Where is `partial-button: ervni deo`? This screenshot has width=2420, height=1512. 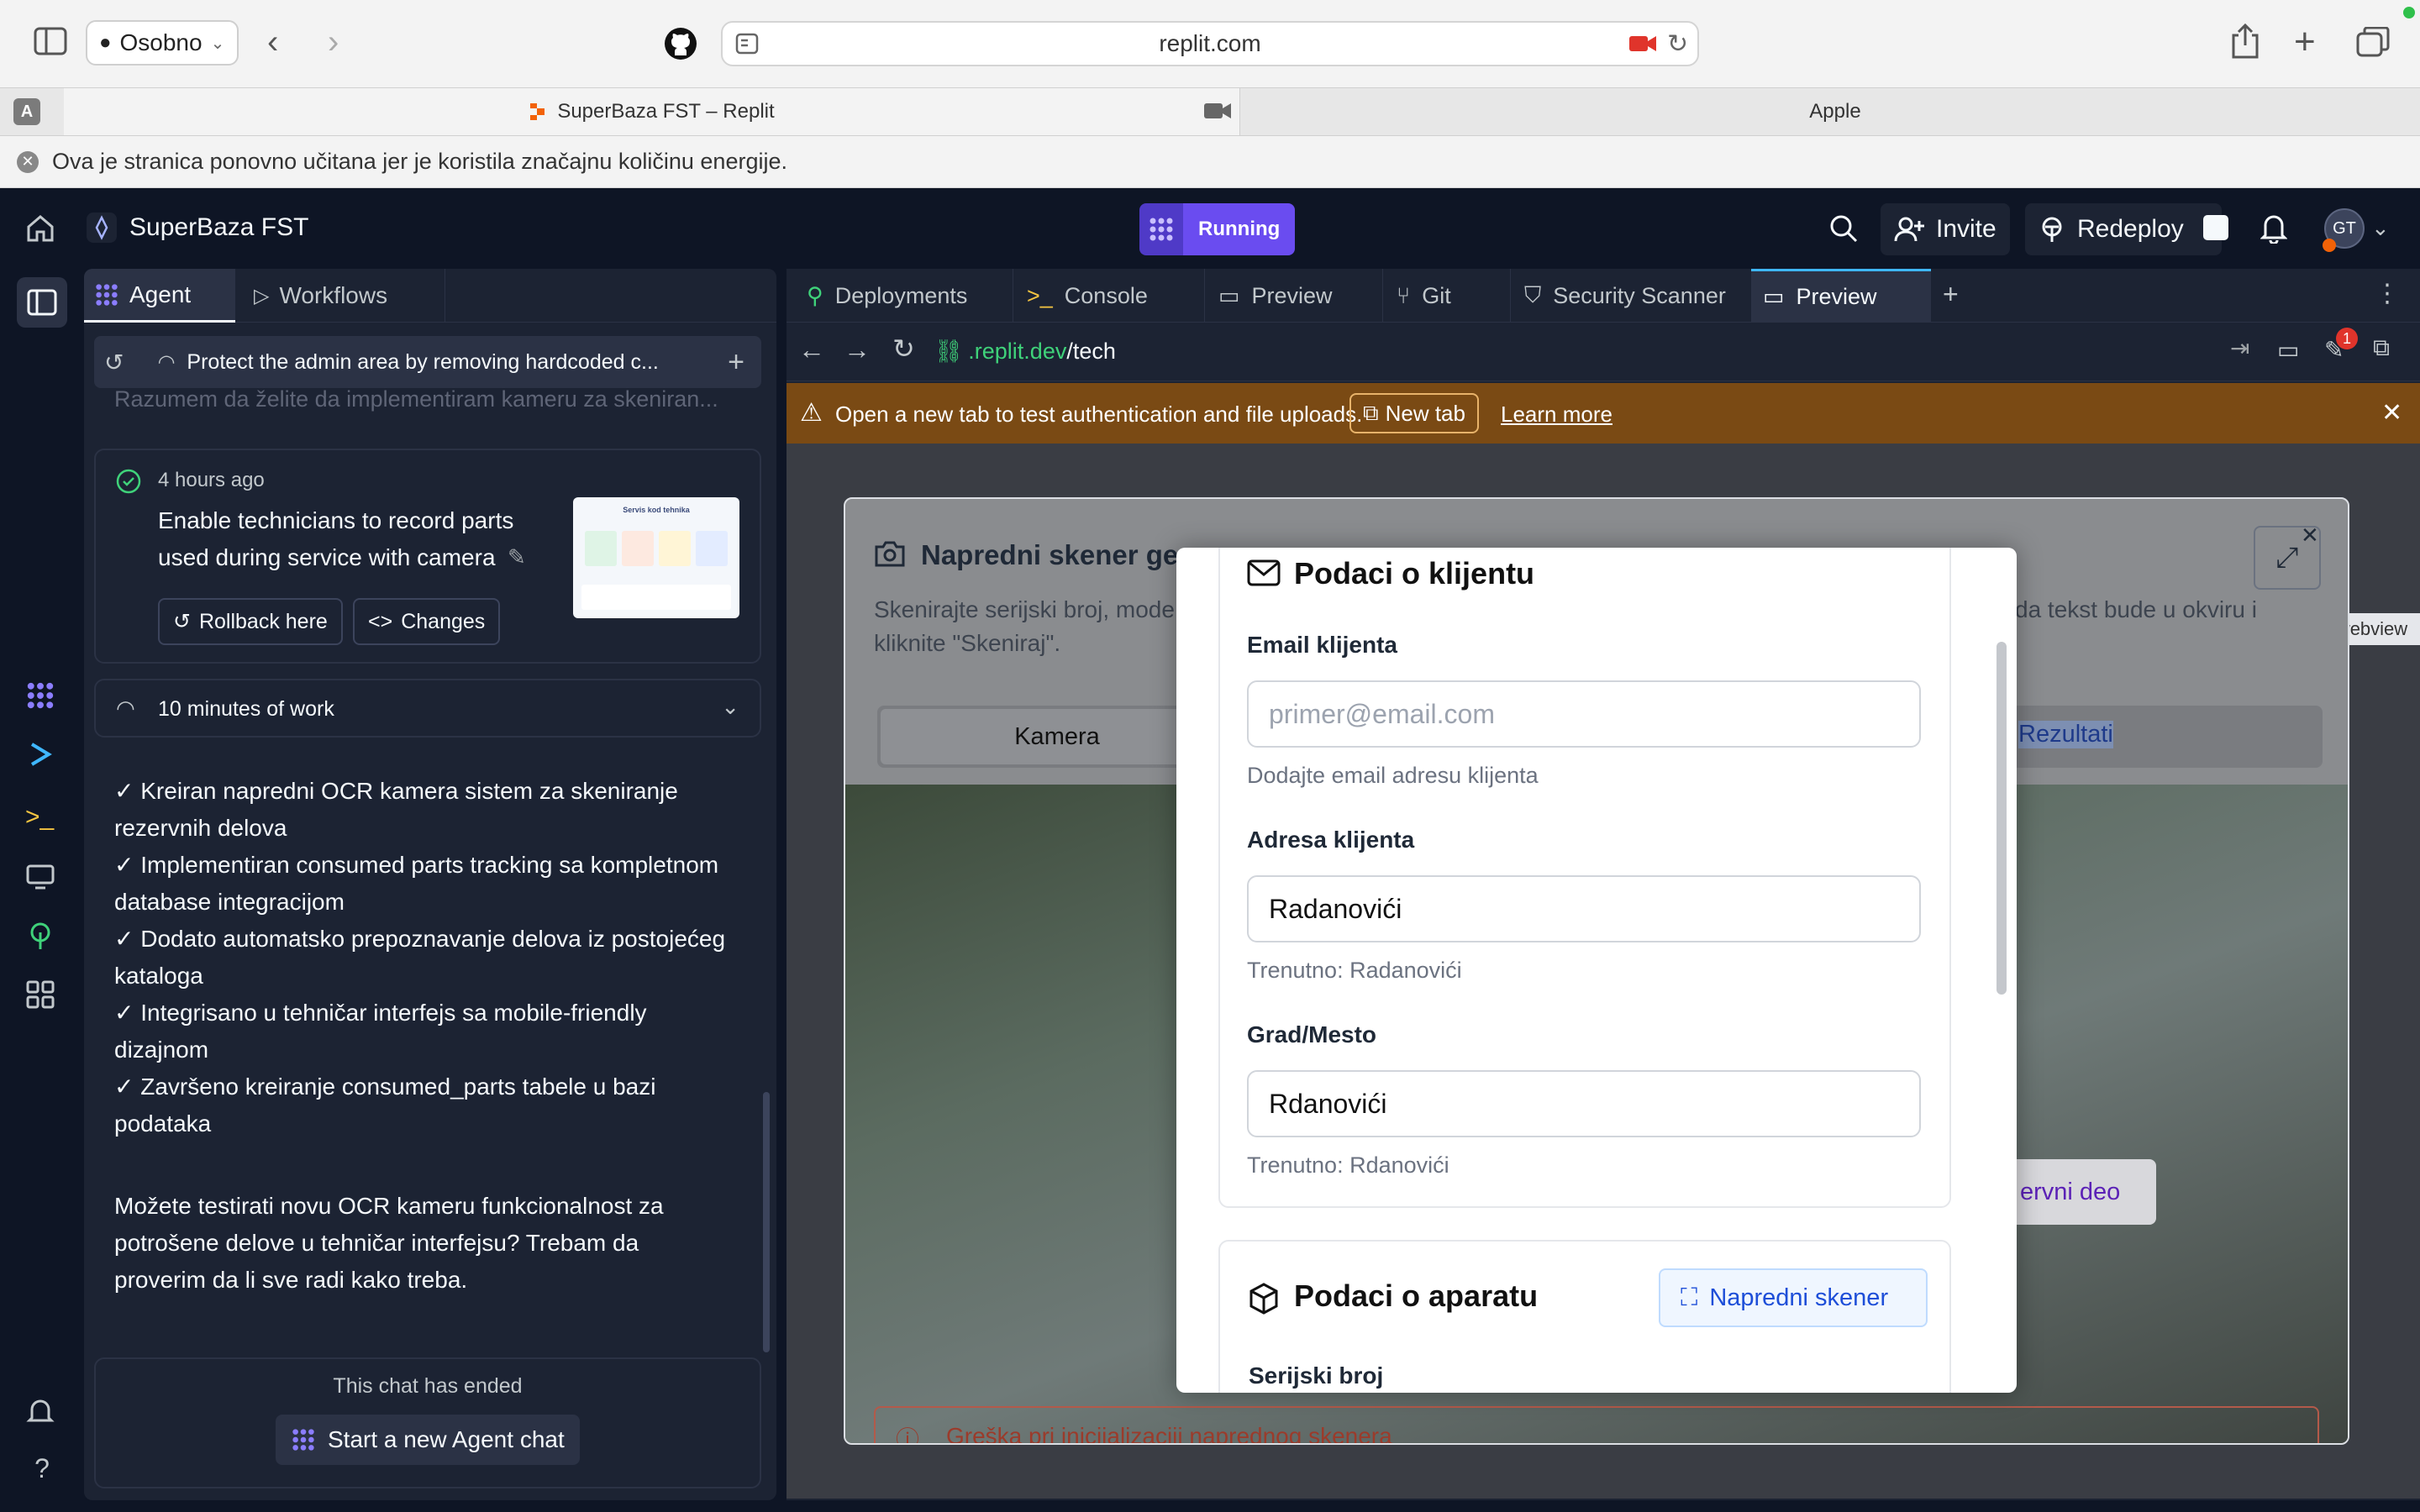
partial-button: ervni deo is located at coordinates (2081, 1192).